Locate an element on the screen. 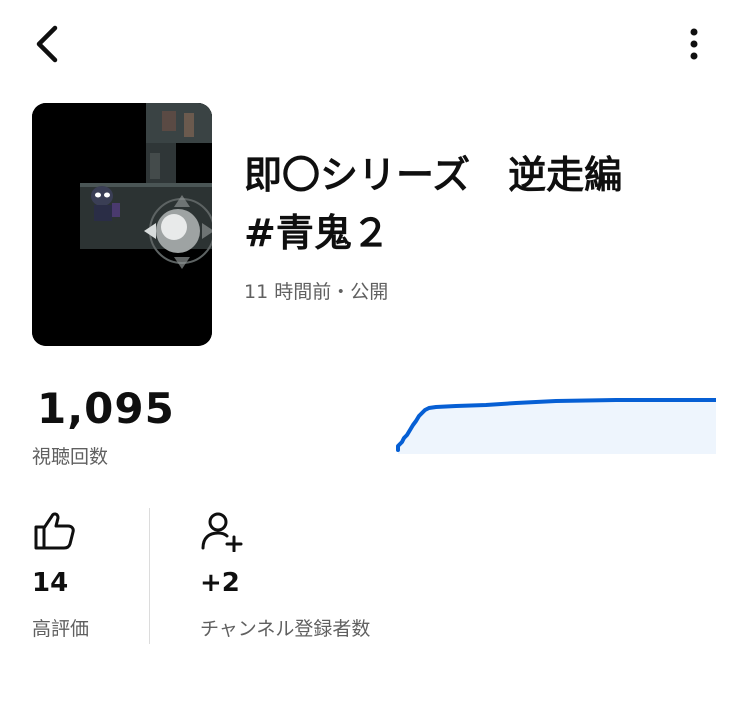 This screenshot has height=701, width=750. stats-divider is located at coordinates (149, 576).